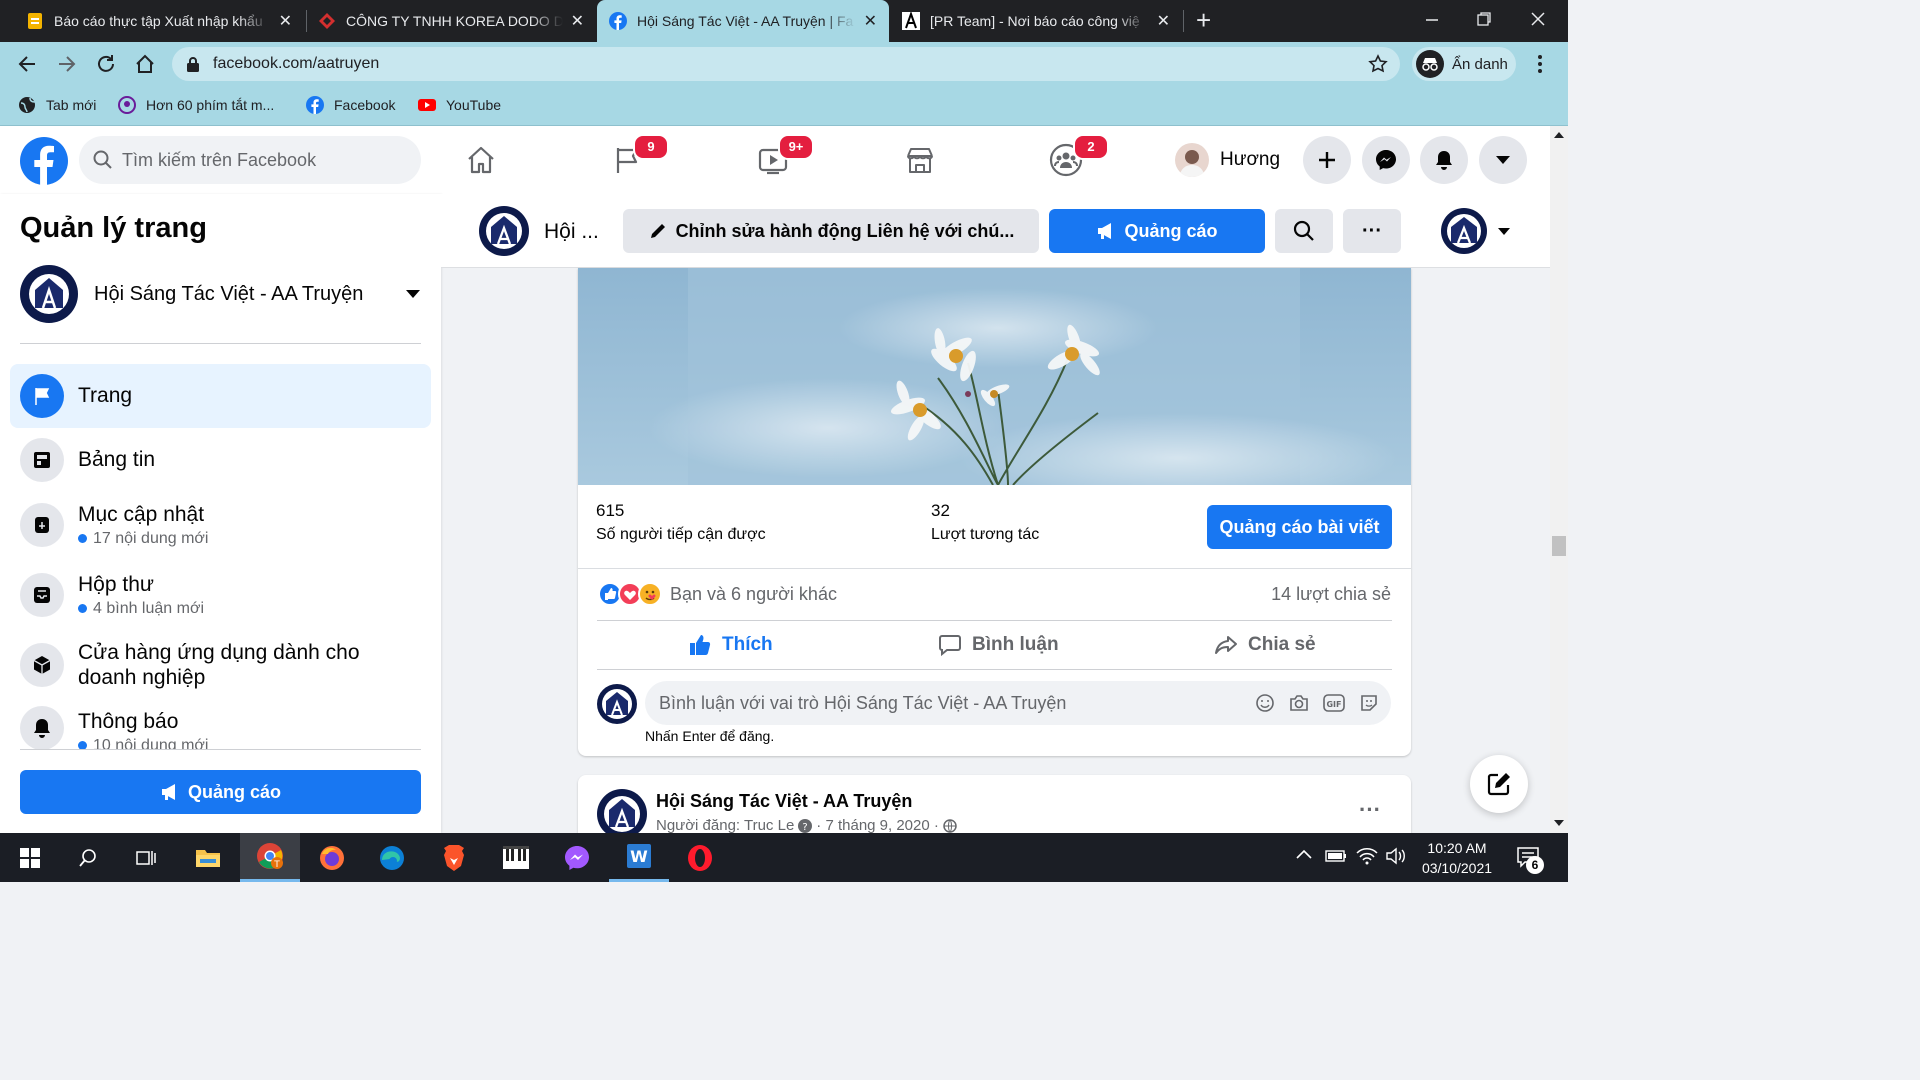 This screenshot has height=1080, width=1920. What do you see at coordinates (1265, 645) in the screenshot?
I see `share-button: Chia sẻ` at bounding box center [1265, 645].